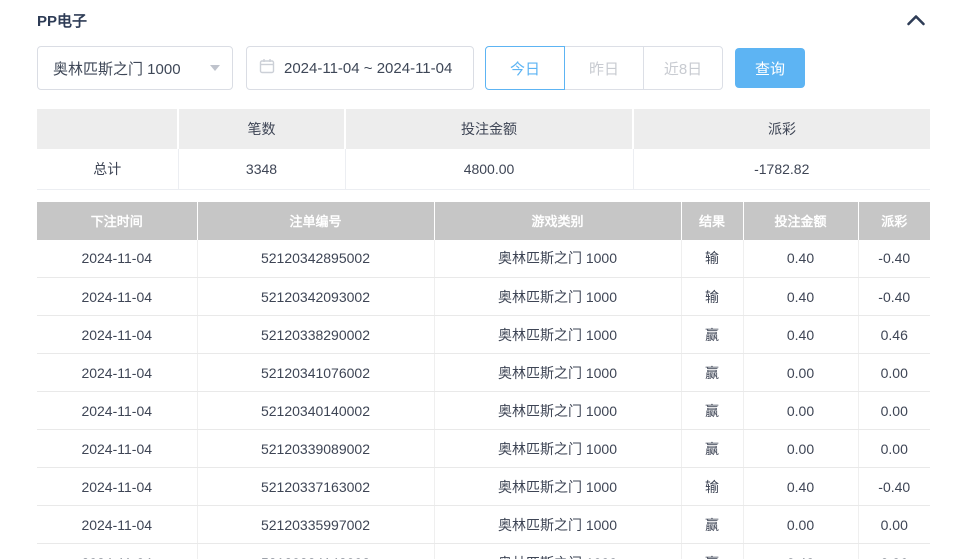  Describe the element at coordinates (770, 68) in the screenshot. I see `query-button: 查询` at that location.